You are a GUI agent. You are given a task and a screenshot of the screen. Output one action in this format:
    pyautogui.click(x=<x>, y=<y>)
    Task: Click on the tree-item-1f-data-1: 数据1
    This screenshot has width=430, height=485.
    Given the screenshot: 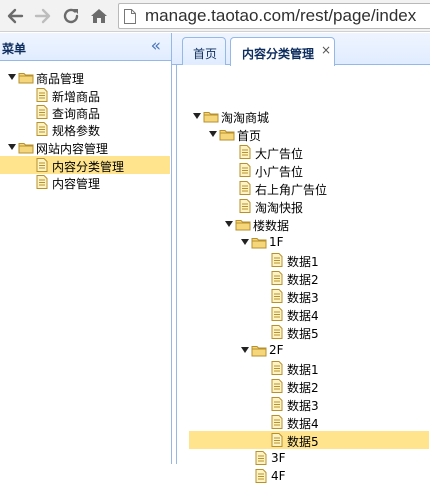 What is the action you would take?
    pyautogui.click(x=349, y=260)
    